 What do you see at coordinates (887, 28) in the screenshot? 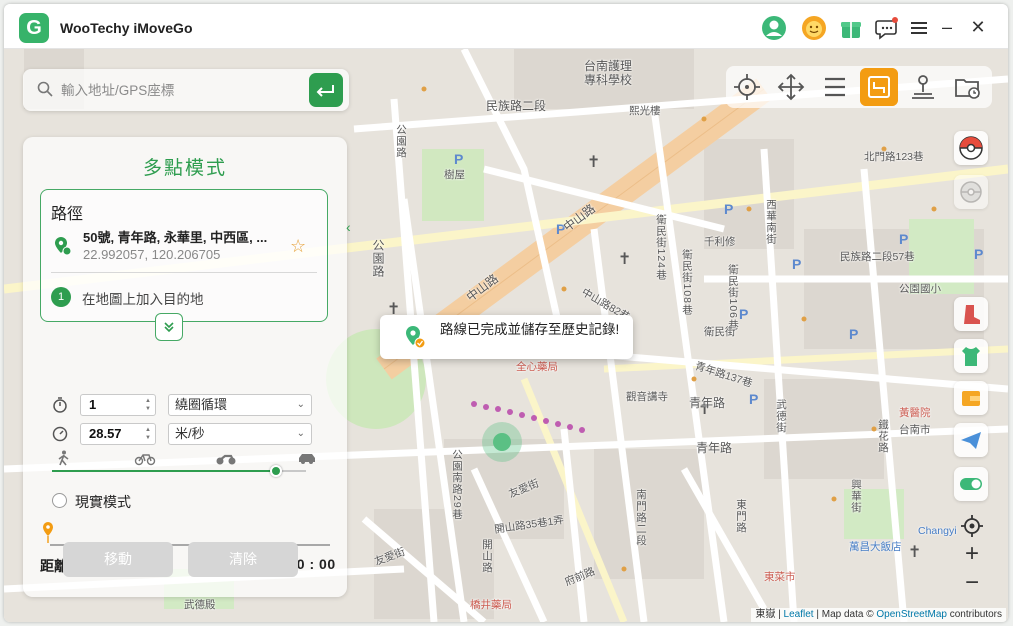
I see `chat-feedback-icon` at bounding box center [887, 28].